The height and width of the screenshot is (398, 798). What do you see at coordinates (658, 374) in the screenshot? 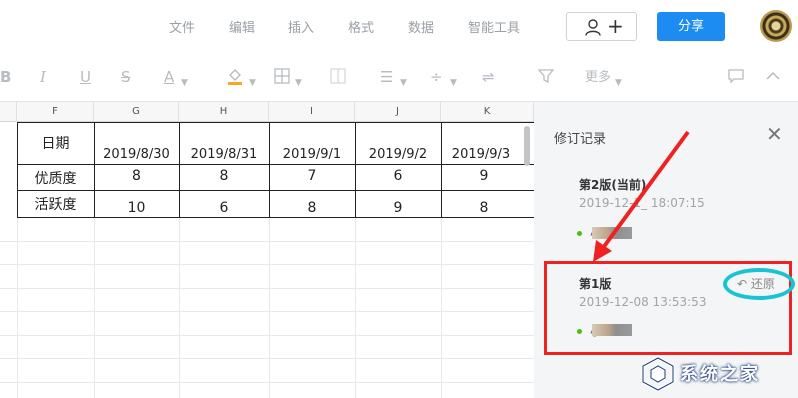
I see `watermark-logo-icon` at bounding box center [658, 374].